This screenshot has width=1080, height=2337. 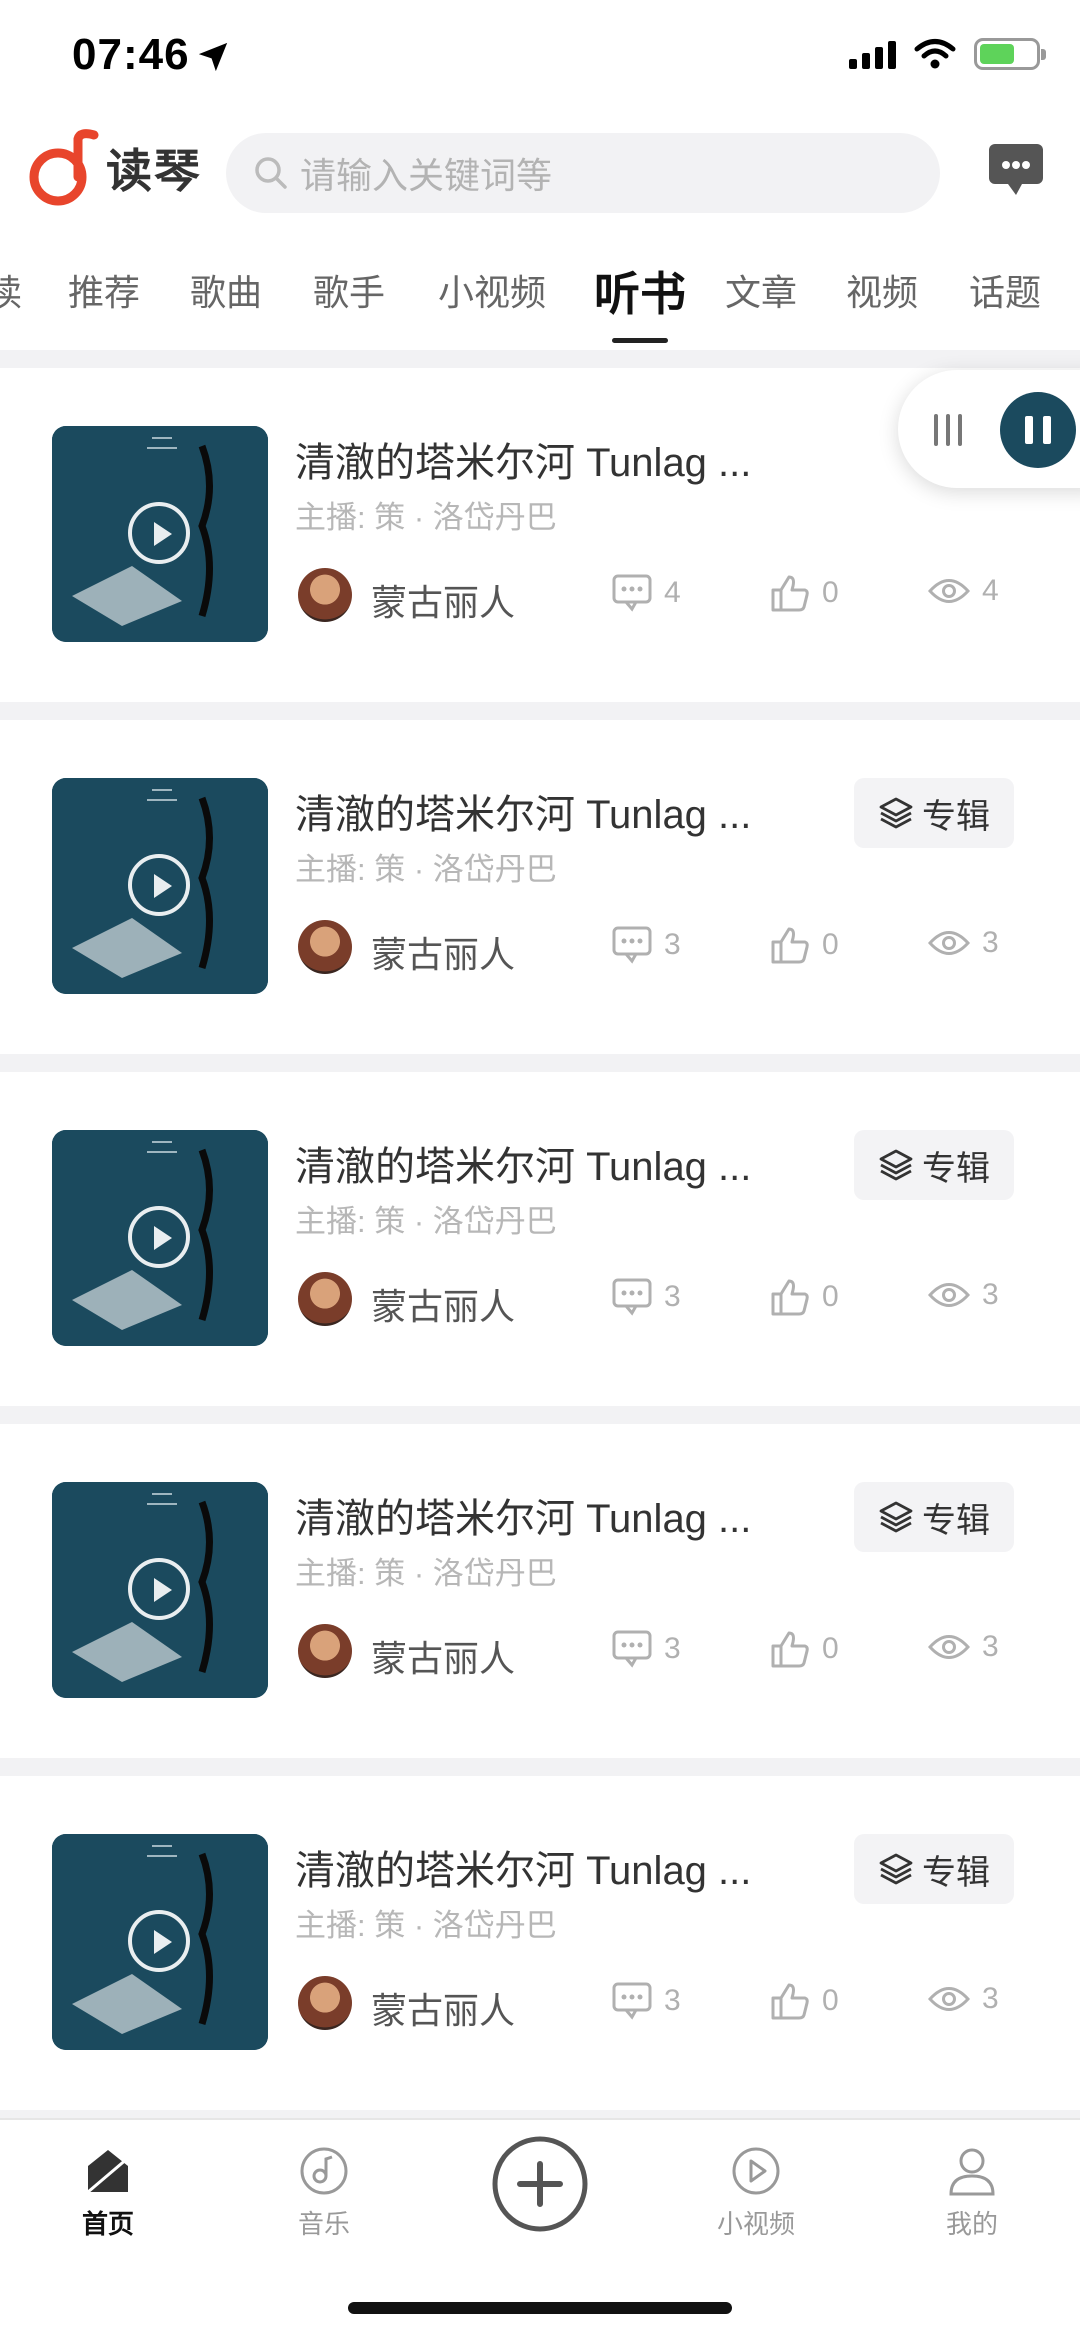 What do you see at coordinates (108, 2193) in the screenshot?
I see `nav-home: 首页` at bounding box center [108, 2193].